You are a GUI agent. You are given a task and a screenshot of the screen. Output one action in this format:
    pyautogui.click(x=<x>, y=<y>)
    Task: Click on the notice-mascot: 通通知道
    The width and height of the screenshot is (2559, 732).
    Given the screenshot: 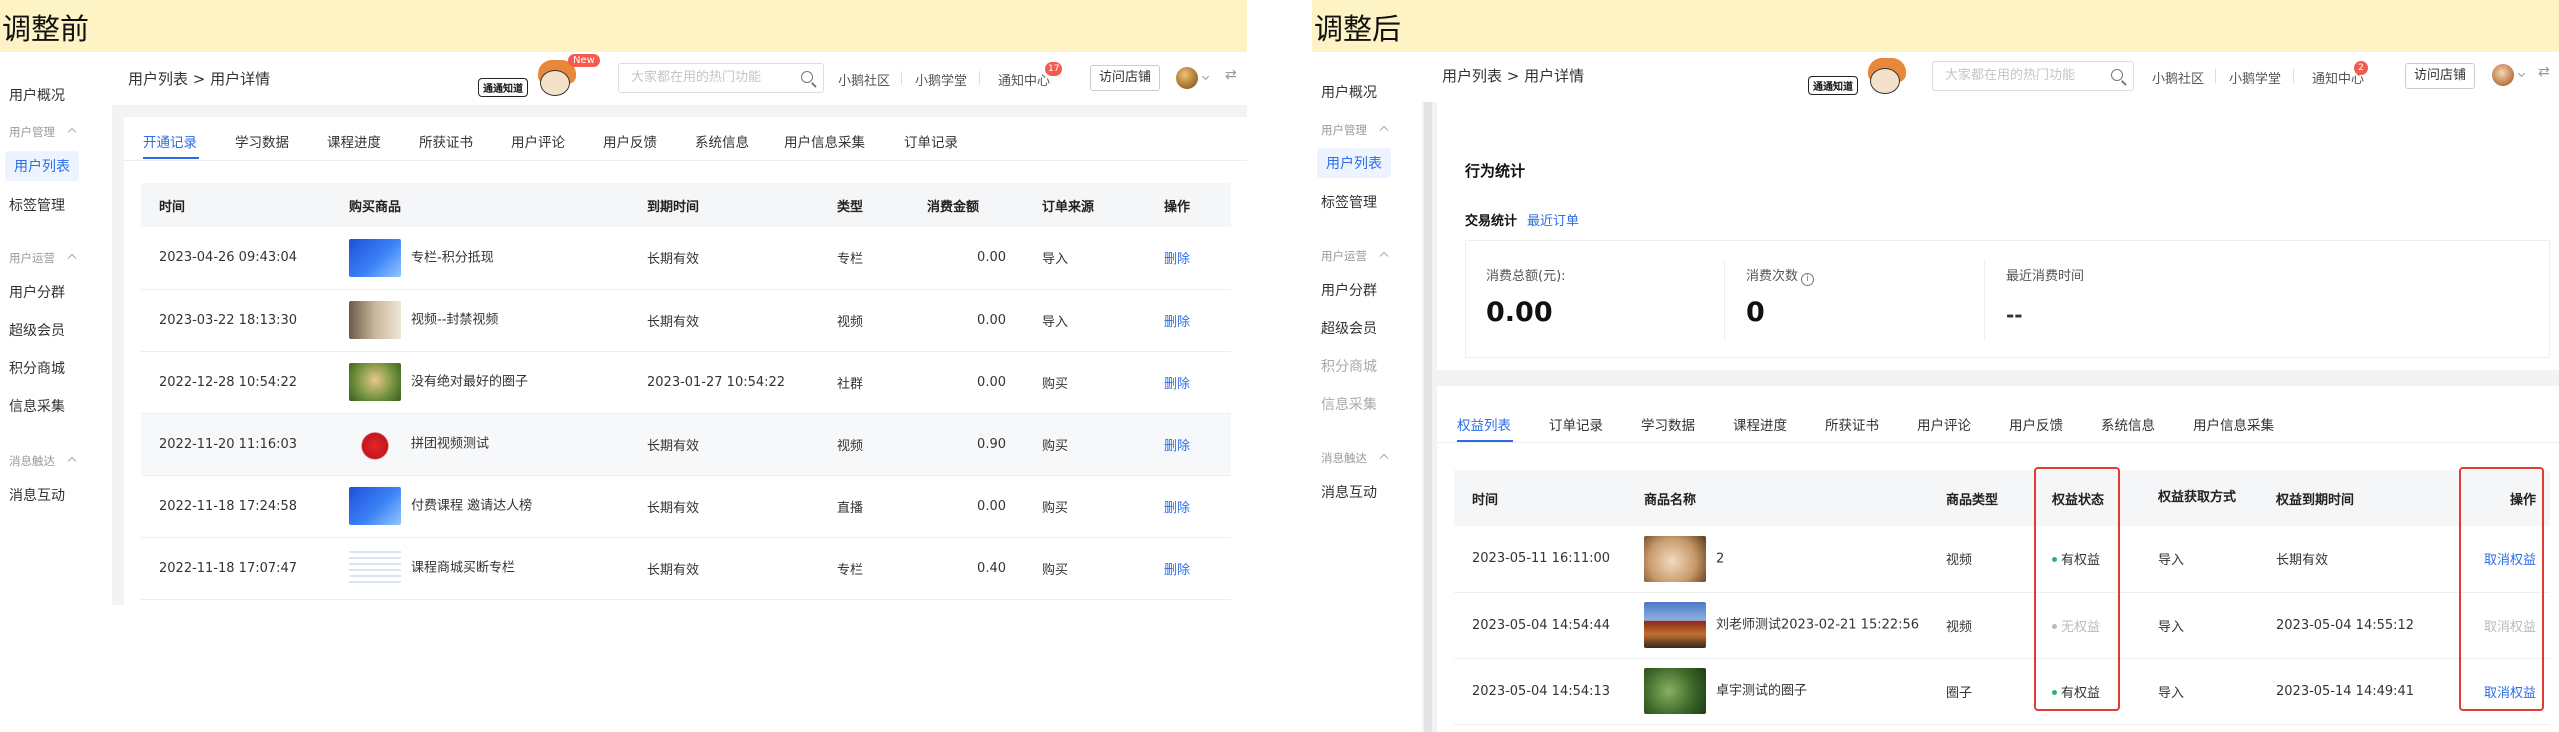 What is the action you would take?
    pyautogui.click(x=1868, y=75)
    